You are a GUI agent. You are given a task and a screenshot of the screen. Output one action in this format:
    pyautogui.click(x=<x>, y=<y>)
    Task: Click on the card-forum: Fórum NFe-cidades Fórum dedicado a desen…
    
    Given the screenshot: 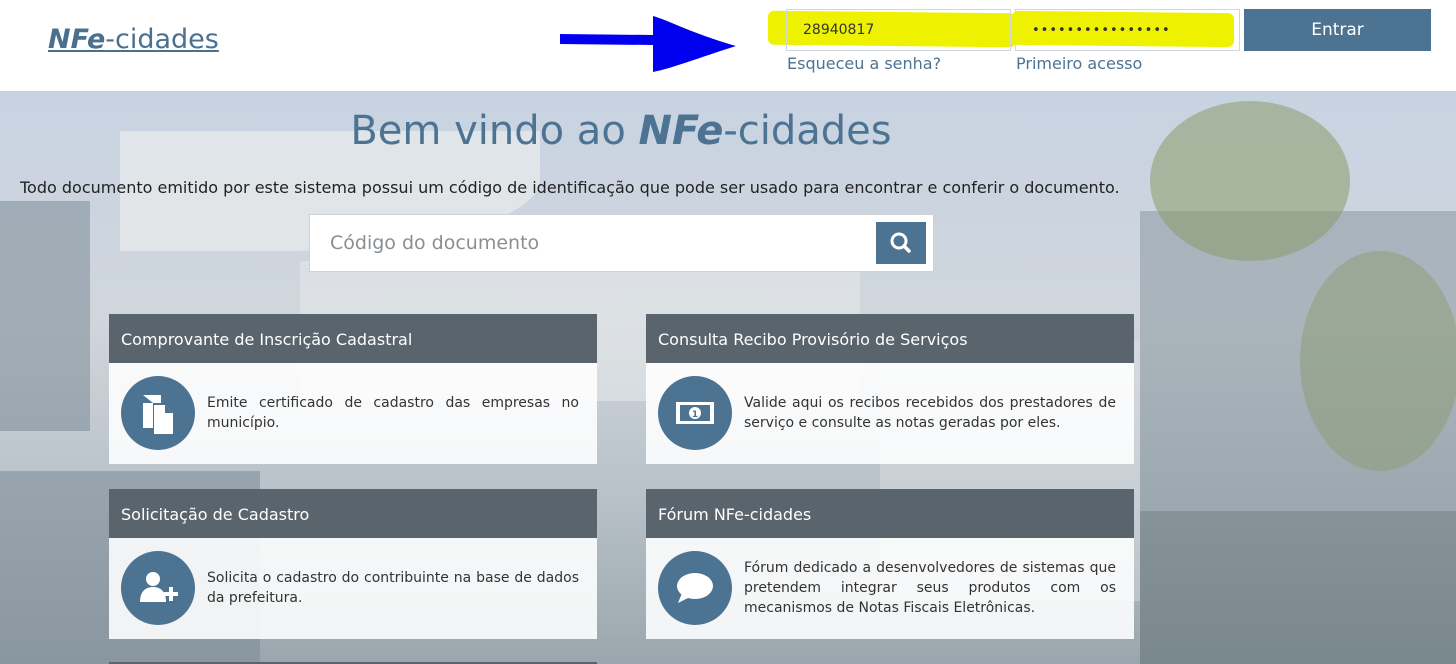 What is the action you would take?
    pyautogui.click(x=890, y=564)
    